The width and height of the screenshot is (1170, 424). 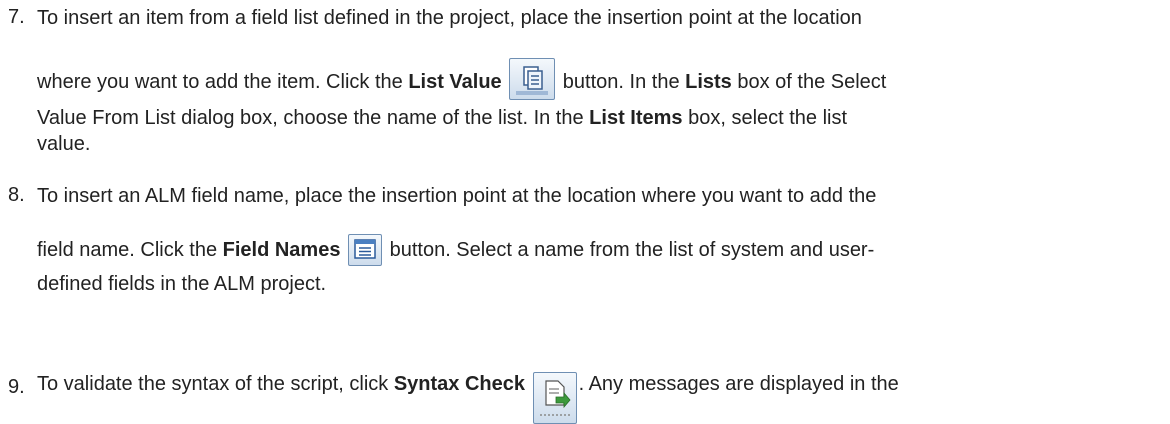 What do you see at coordinates (455, 82) in the screenshot?
I see `list-value-label: List Value` at bounding box center [455, 82].